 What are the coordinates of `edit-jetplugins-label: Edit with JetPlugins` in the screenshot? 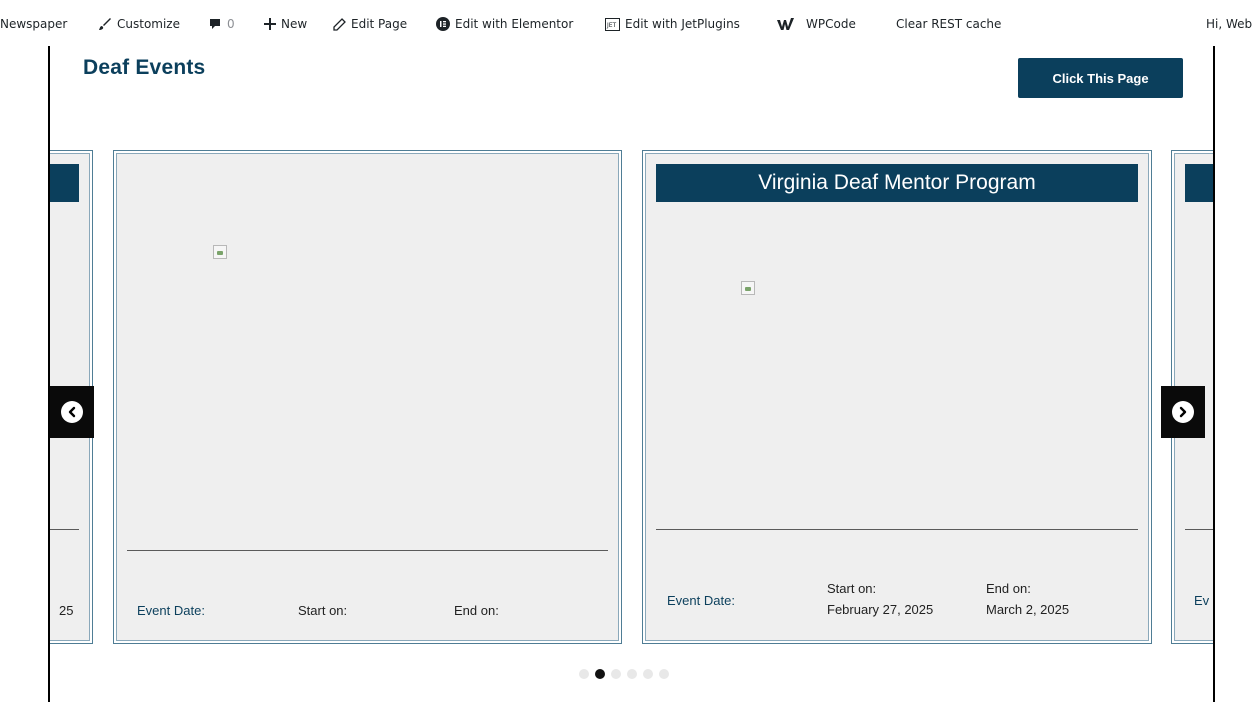 It's located at (682, 24).